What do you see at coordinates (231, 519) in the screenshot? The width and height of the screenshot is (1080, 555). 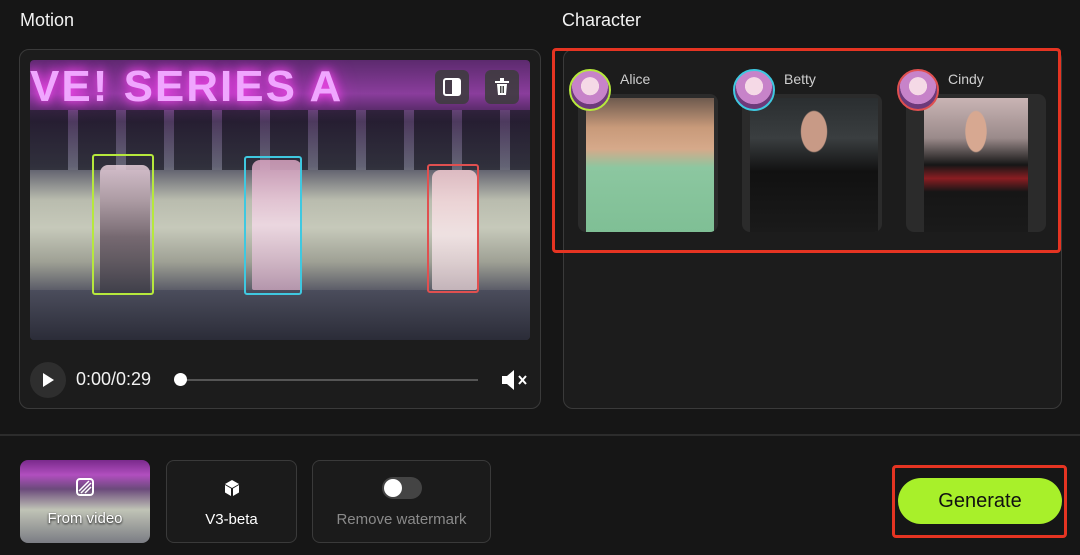 I see `model-label: V3-beta` at bounding box center [231, 519].